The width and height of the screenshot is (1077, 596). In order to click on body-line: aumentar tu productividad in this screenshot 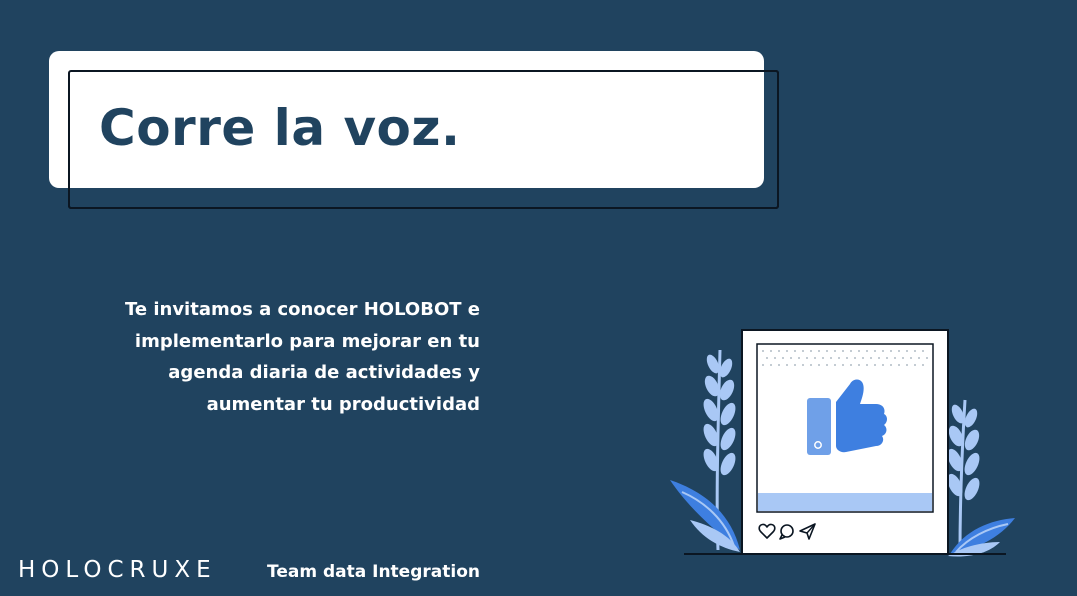, I will do `click(343, 404)`.